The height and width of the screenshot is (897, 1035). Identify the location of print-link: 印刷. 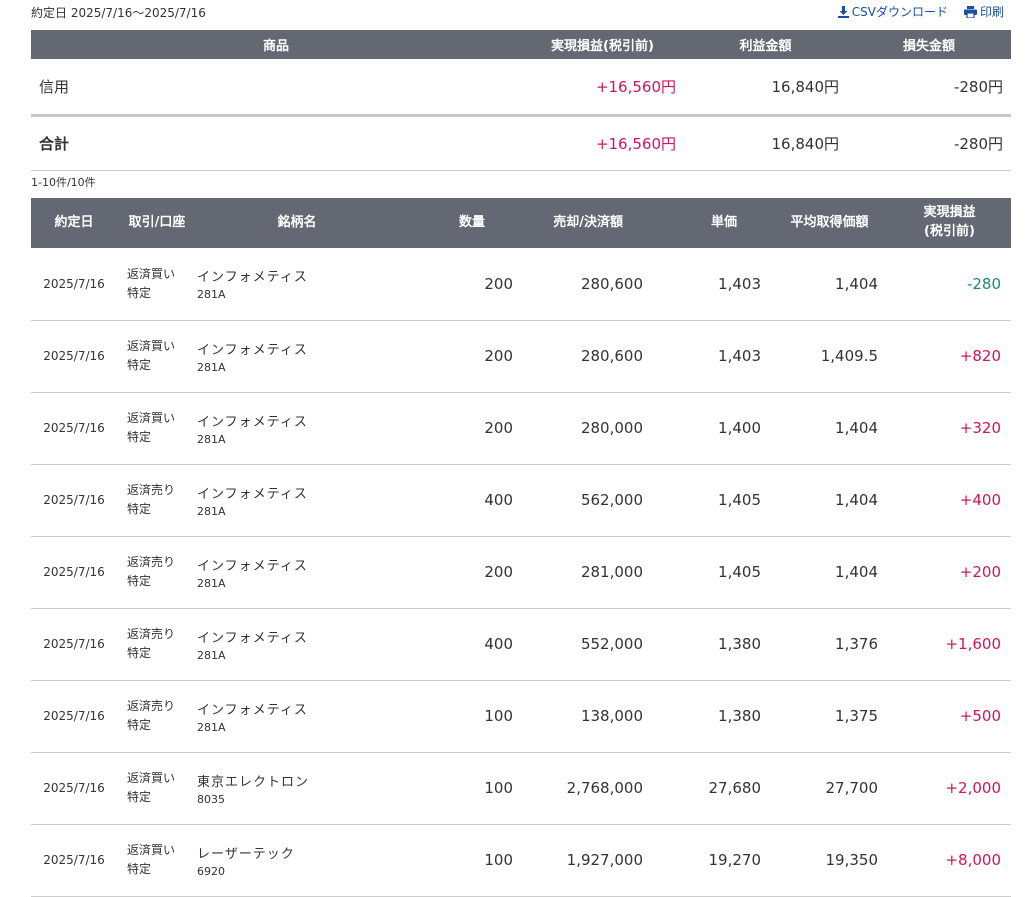
(983, 11).